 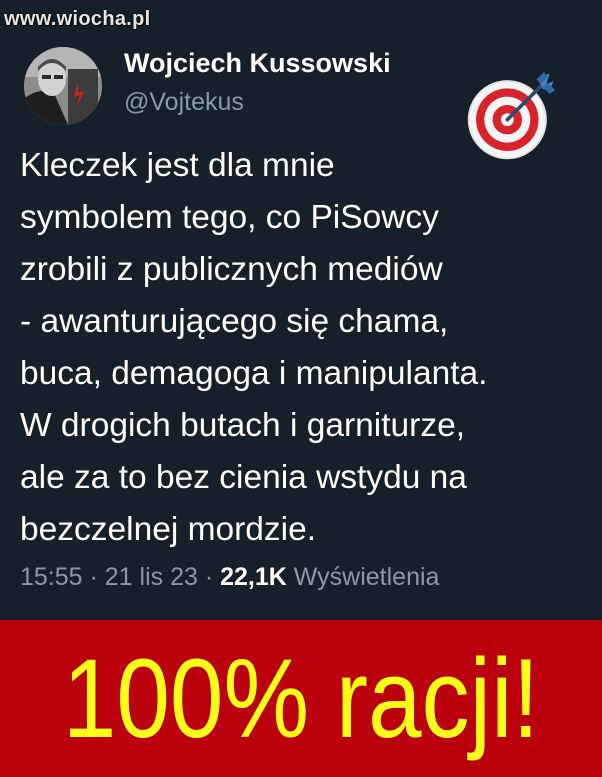 I want to click on tweet-metadata: 15:55 · 21 lis 23 · 22,1K Wyświetlenia, so click(x=229, y=577).